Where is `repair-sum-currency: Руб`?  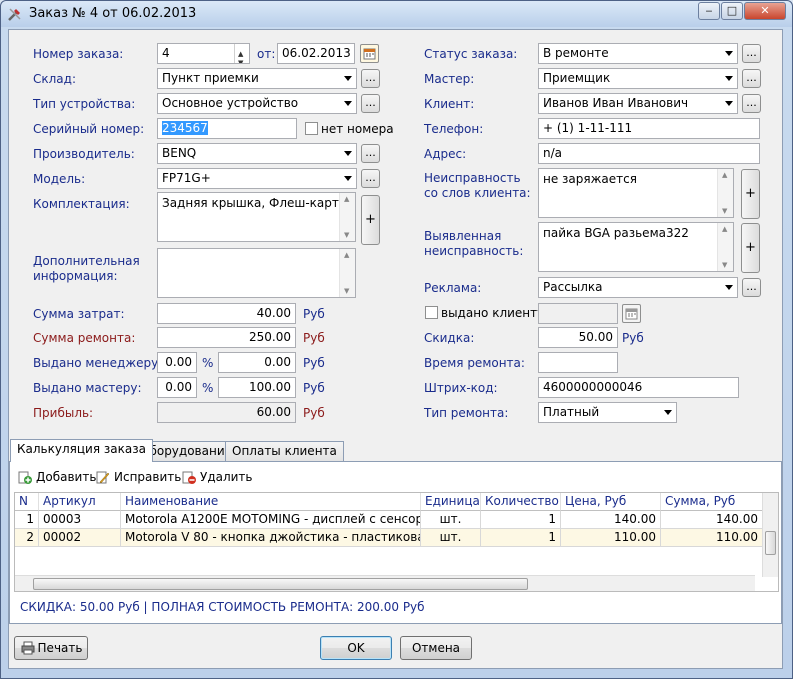
repair-sum-currency: Руб is located at coordinates (314, 338).